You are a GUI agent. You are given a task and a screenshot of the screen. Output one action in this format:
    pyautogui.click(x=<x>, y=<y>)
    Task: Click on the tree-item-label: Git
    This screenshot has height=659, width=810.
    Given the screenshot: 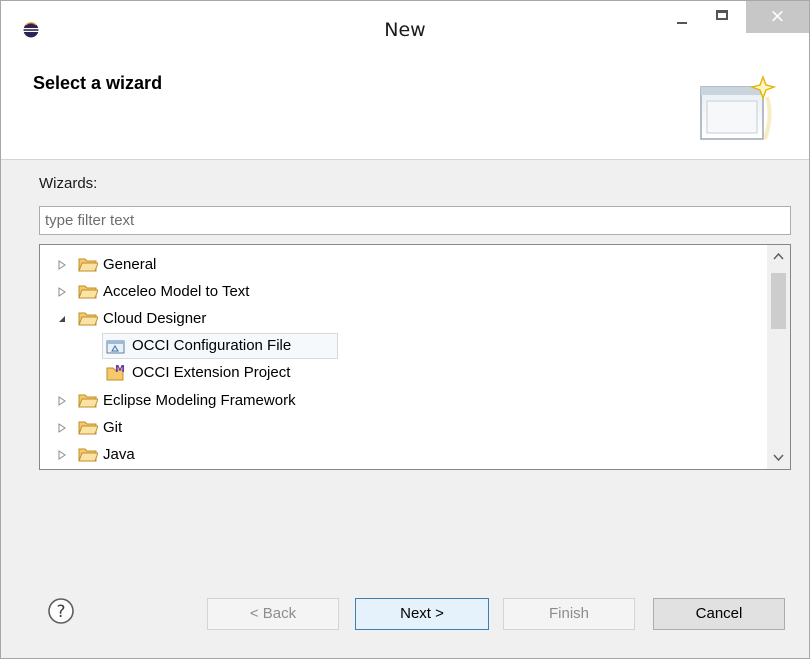 What is the action you would take?
    pyautogui.click(x=113, y=427)
    